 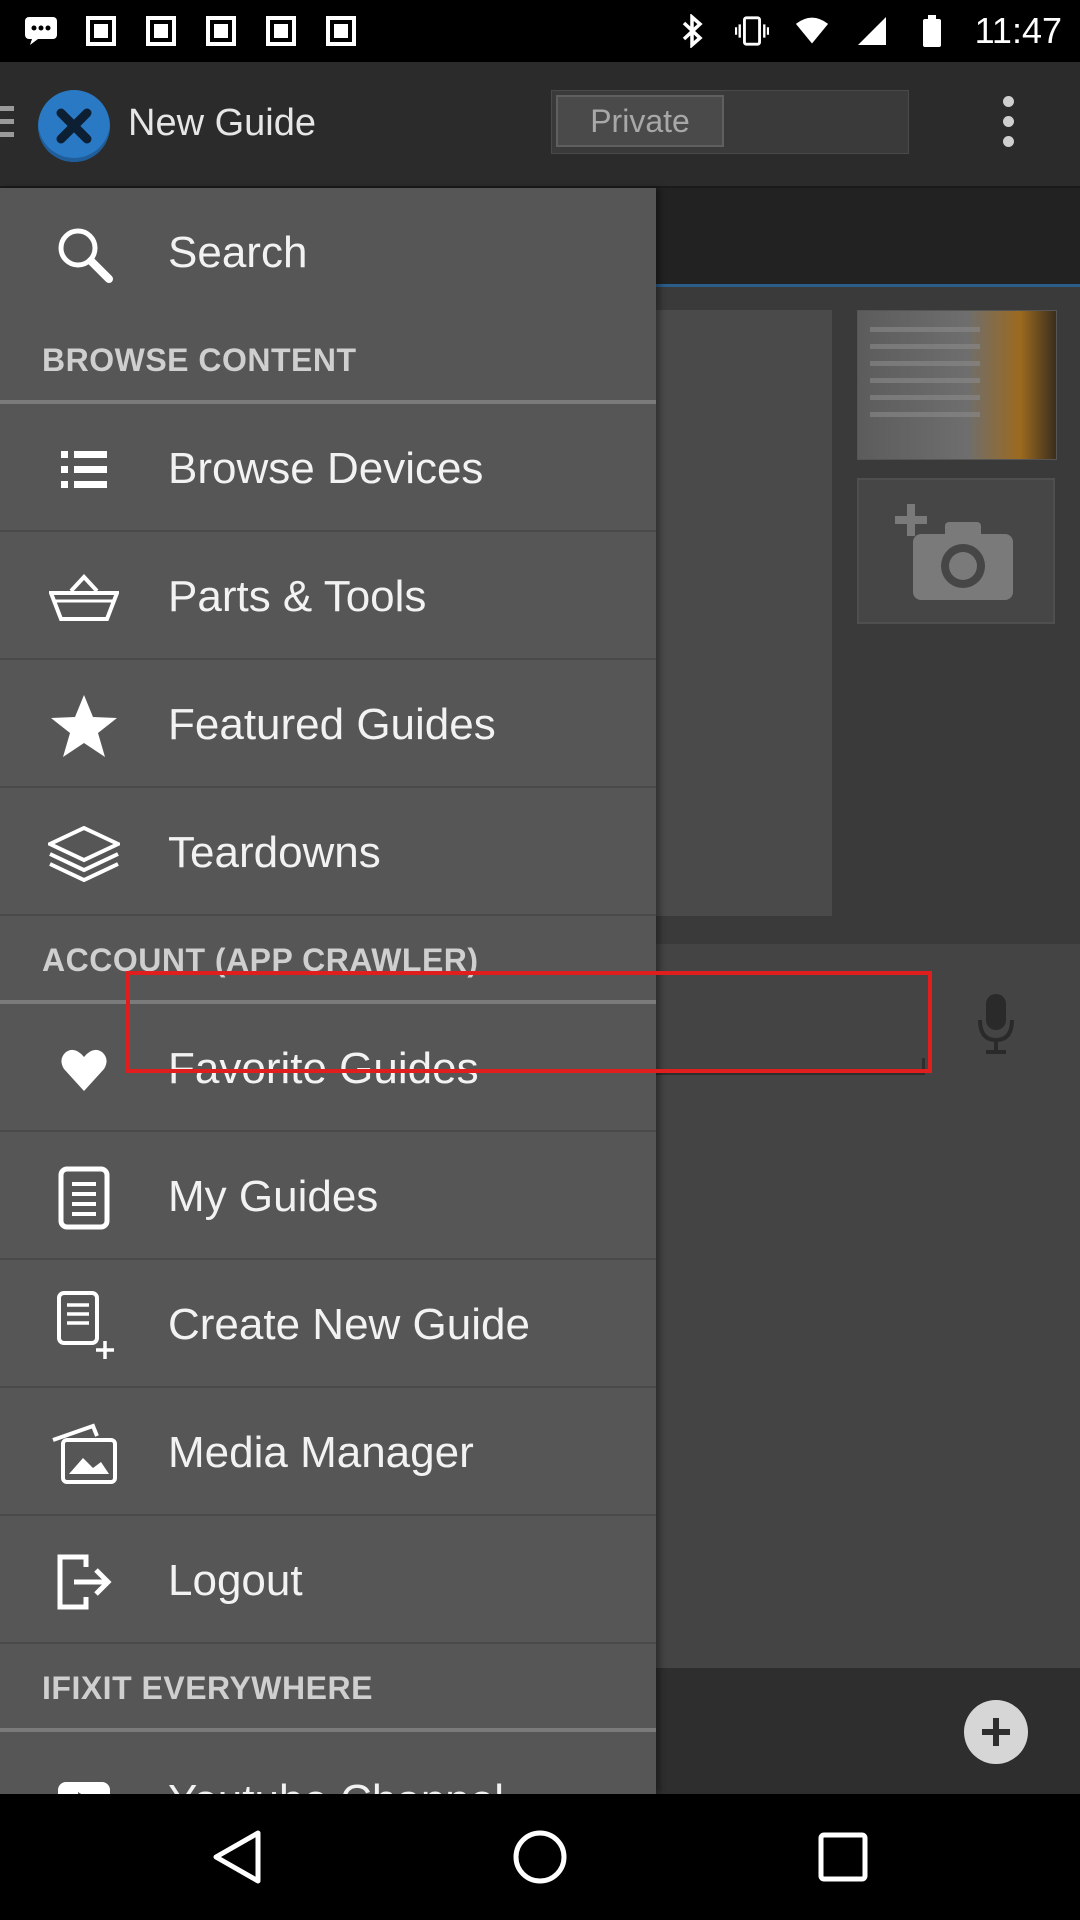 What do you see at coordinates (328, 1763) in the screenshot?
I see `drawer-item-youtube-channel: Youtube Channel` at bounding box center [328, 1763].